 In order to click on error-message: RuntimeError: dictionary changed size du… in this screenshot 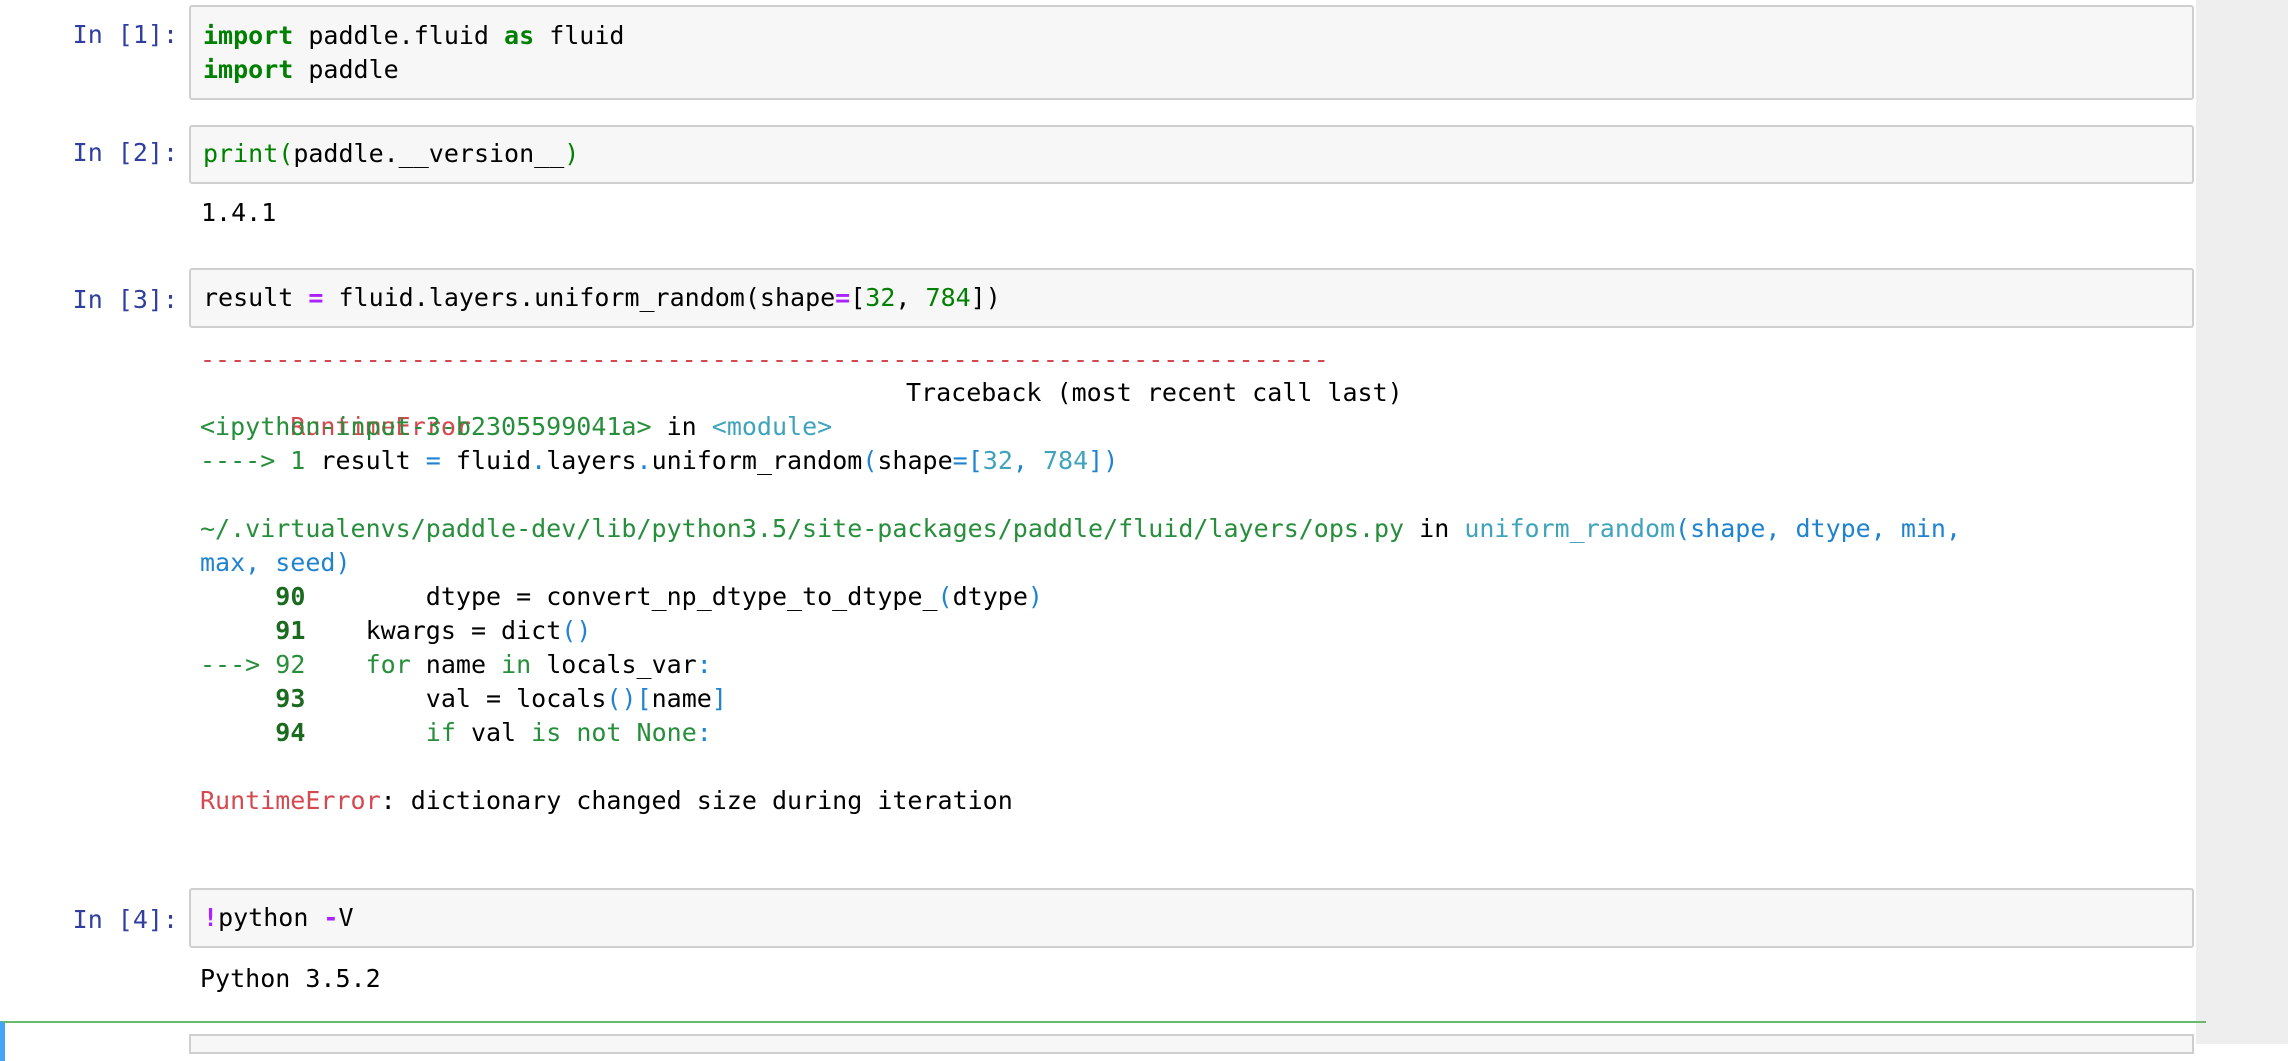, I will do `click(606, 800)`.